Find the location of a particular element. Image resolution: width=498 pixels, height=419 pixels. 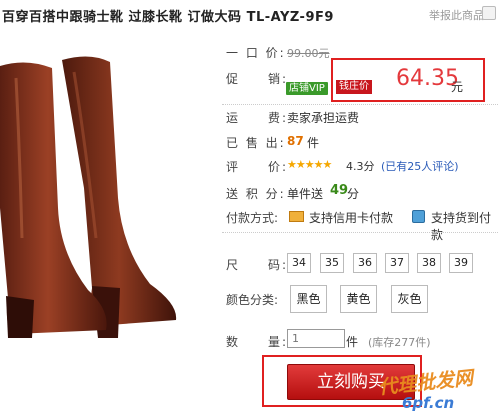

promotion-price-unit: 元 is located at coordinates (457, 87).